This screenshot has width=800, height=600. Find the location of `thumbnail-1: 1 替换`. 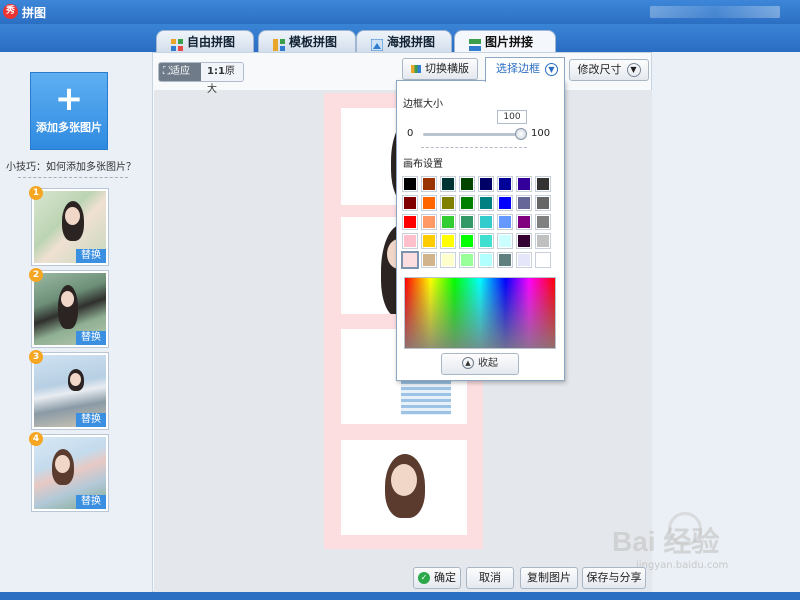

thumbnail-1: 1 替换 is located at coordinates (69, 226).